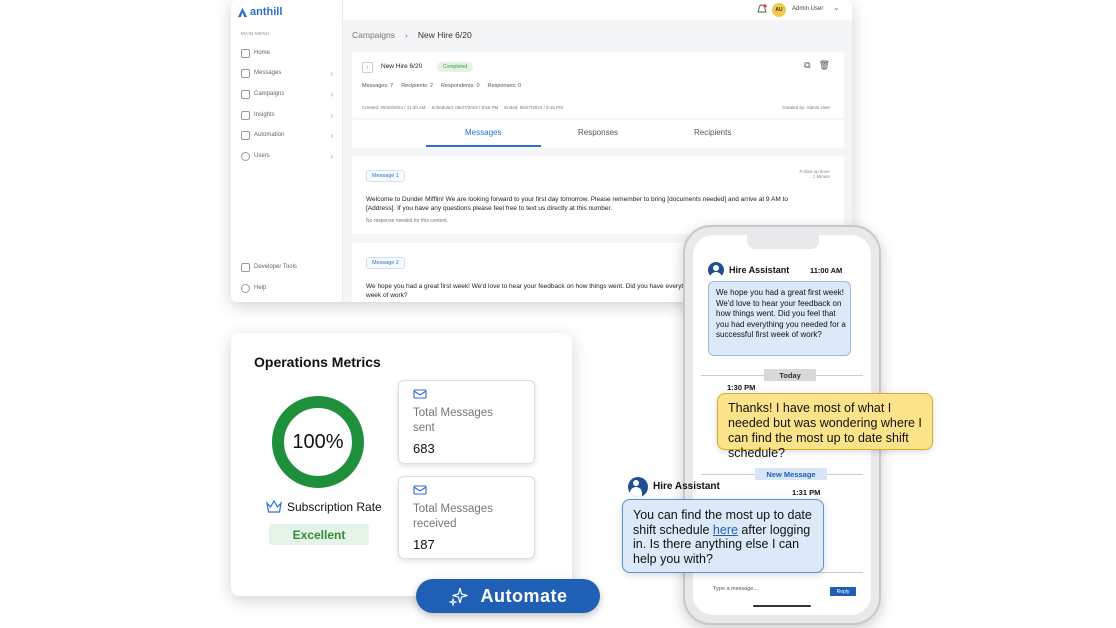 This screenshot has height=628, width=1116. What do you see at coordinates (318, 441) in the screenshot?
I see `donut-value: 100%` at bounding box center [318, 441].